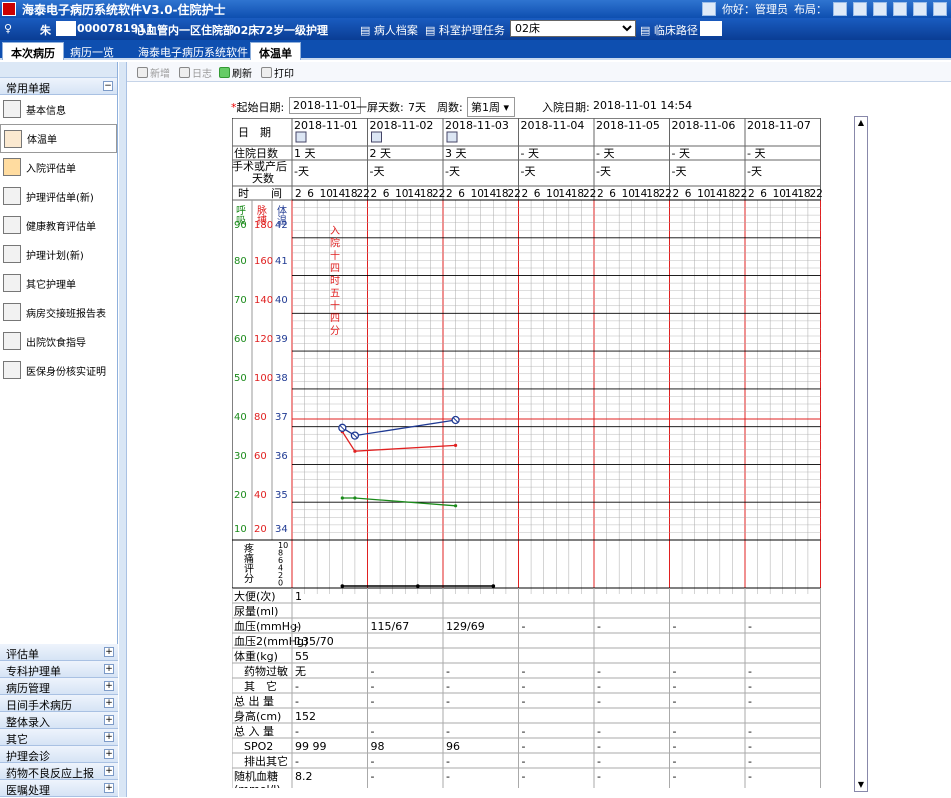  What do you see at coordinates (840, 9) in the screenshot?
I see `layout-1-icon` at bounding box center [840, 9].